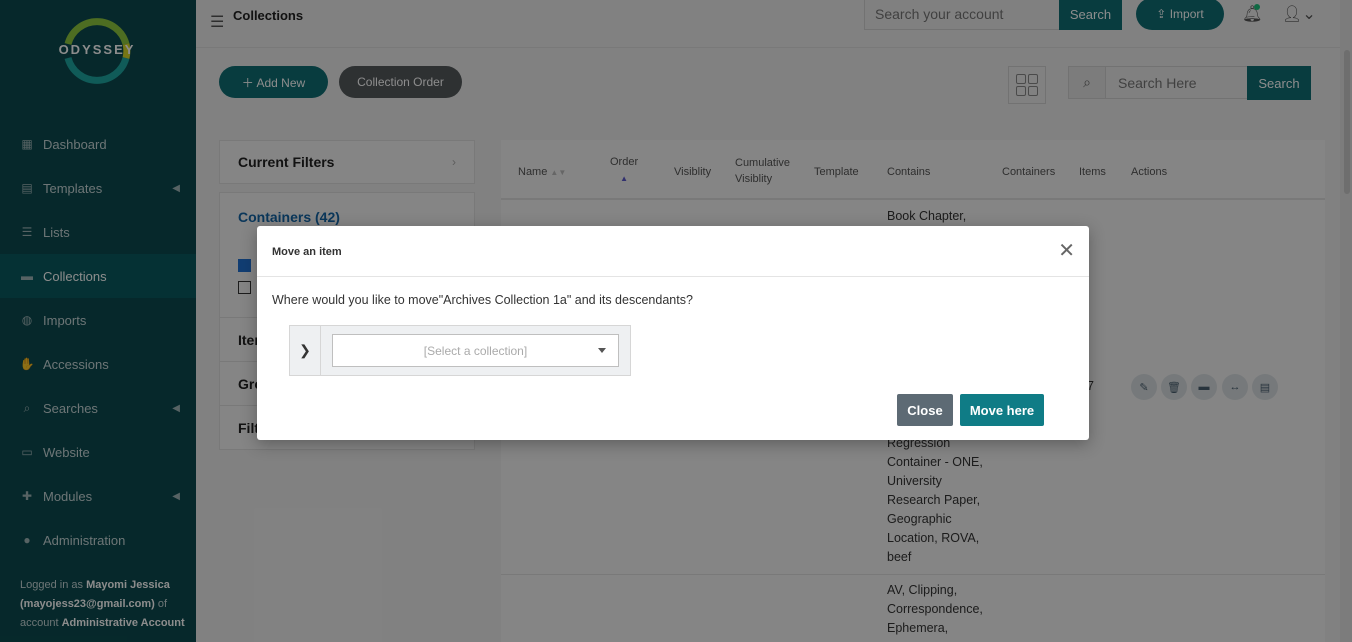 This screenshot has height=642, width=1352. What do you see at coordinates (602, 350) in the screenshot?
I see `caret-down-icon` at bounding box center [602, 350].